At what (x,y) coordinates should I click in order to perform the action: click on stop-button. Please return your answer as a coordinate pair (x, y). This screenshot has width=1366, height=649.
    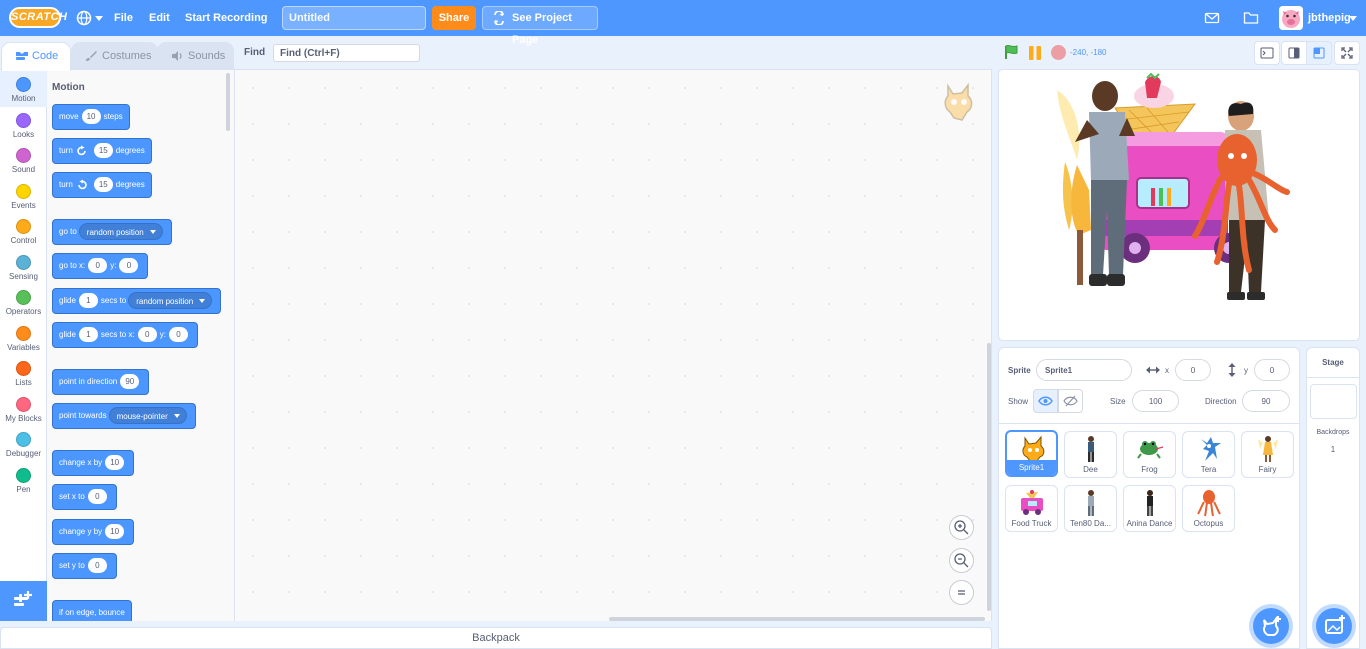
    Looking at the image, I should click on (1058, 52).